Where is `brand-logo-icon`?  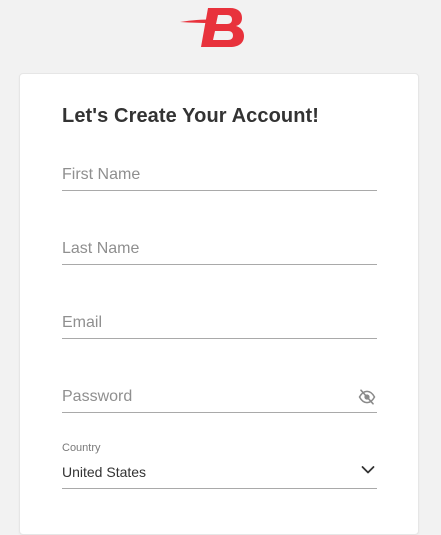 brand-logo-icon is located at coordinates (212, 27).